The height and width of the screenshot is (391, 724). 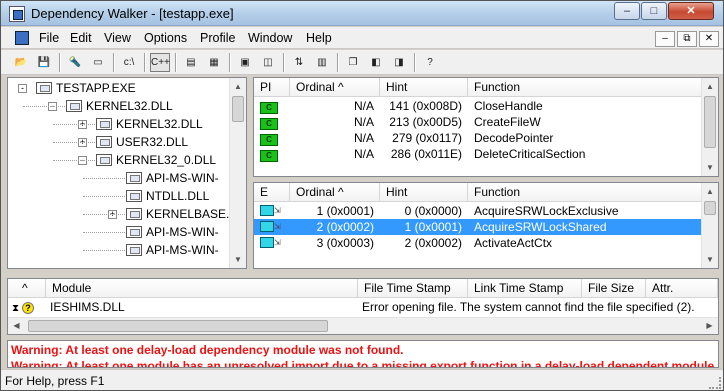 I want to click on mdi-minimize-button: –, so click(x=665, y=39).